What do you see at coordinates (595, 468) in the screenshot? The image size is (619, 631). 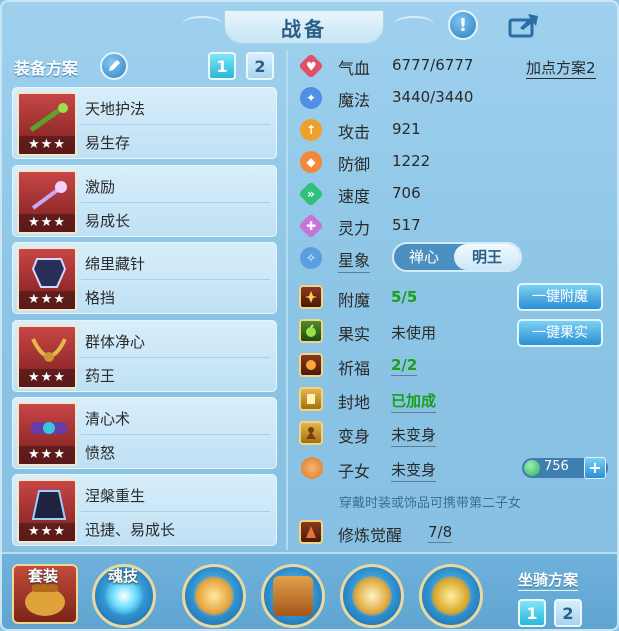 I see `add-currency-button: +` at bounding box center [595, 468].